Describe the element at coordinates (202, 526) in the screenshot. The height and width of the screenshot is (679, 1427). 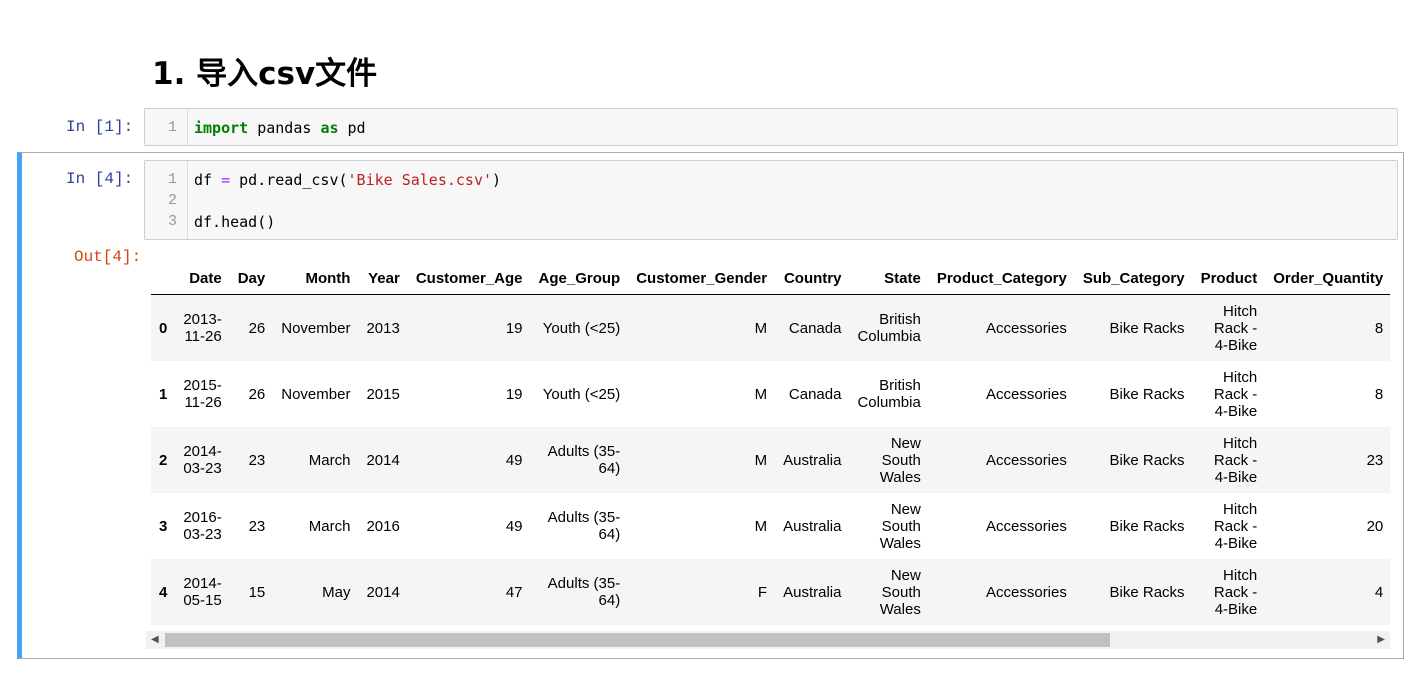
I see `cell-date: 2016-03-23` at that location.